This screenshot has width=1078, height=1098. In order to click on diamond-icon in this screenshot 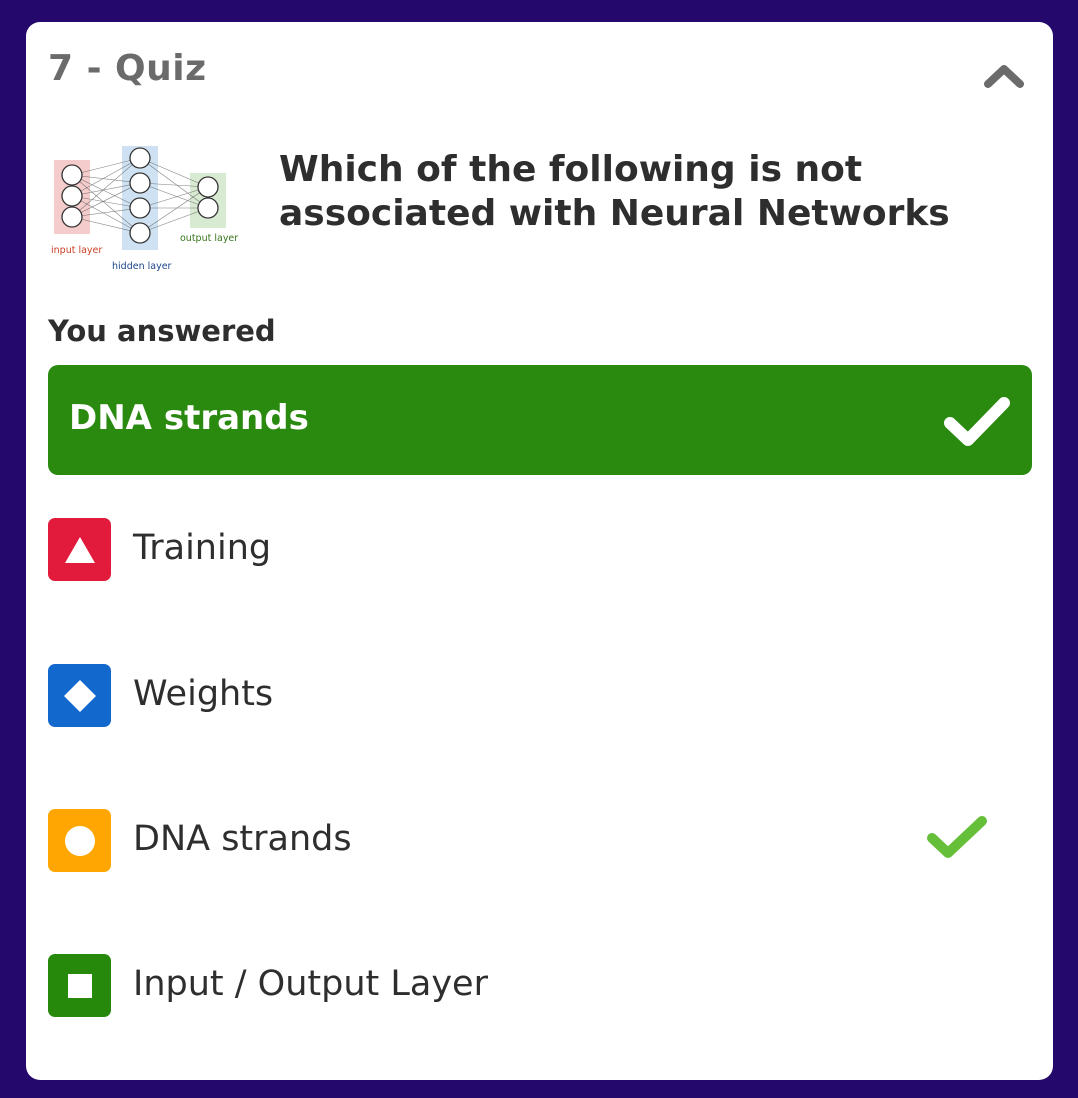, I will do `click(79, 695)`.